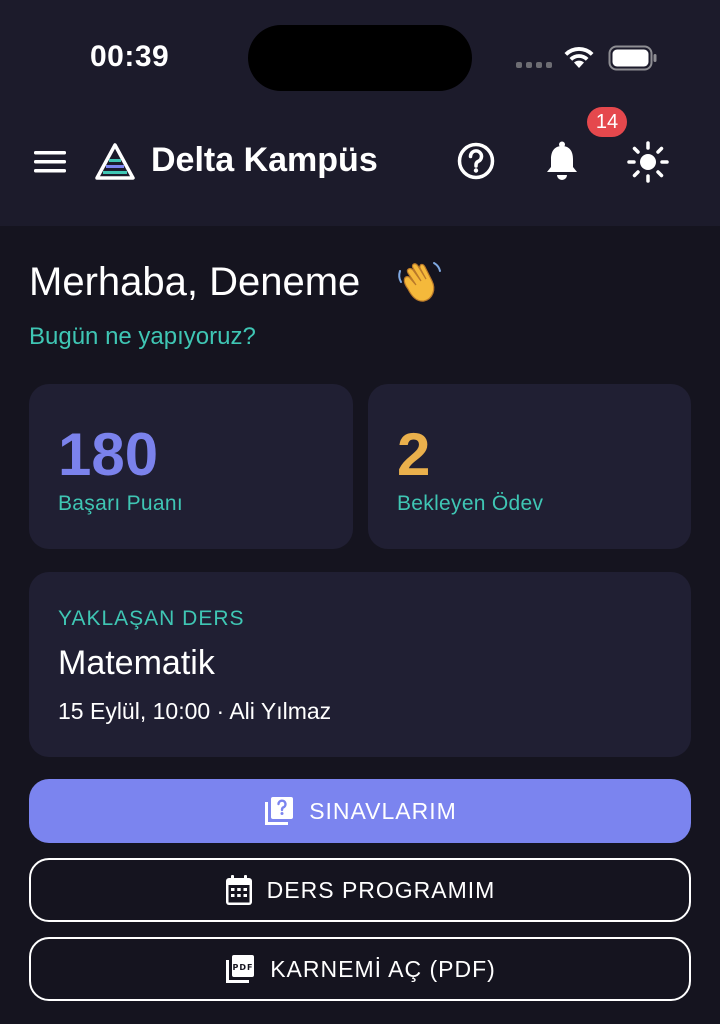  What do you see at coordinates (121, 503) in the screenshot?
I see `score-label: Başarı Puanı` at bounding box center [121, 503].